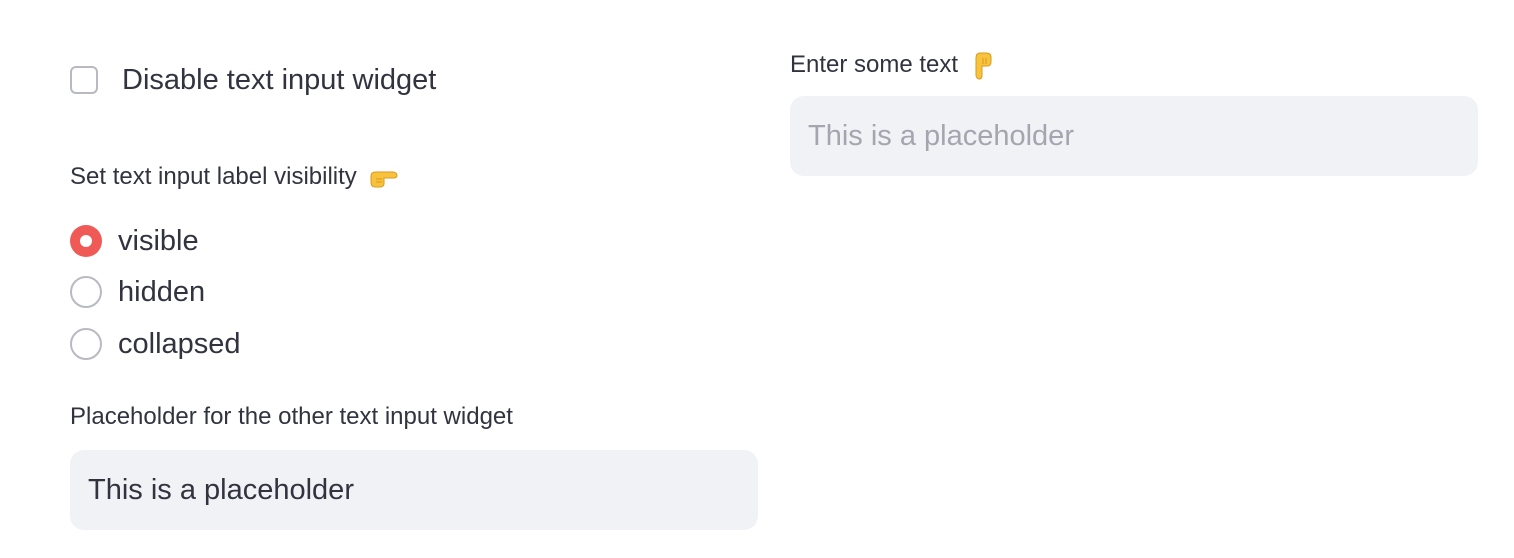  I want to click on pointing-right-hand-icon, so click(384, 178).